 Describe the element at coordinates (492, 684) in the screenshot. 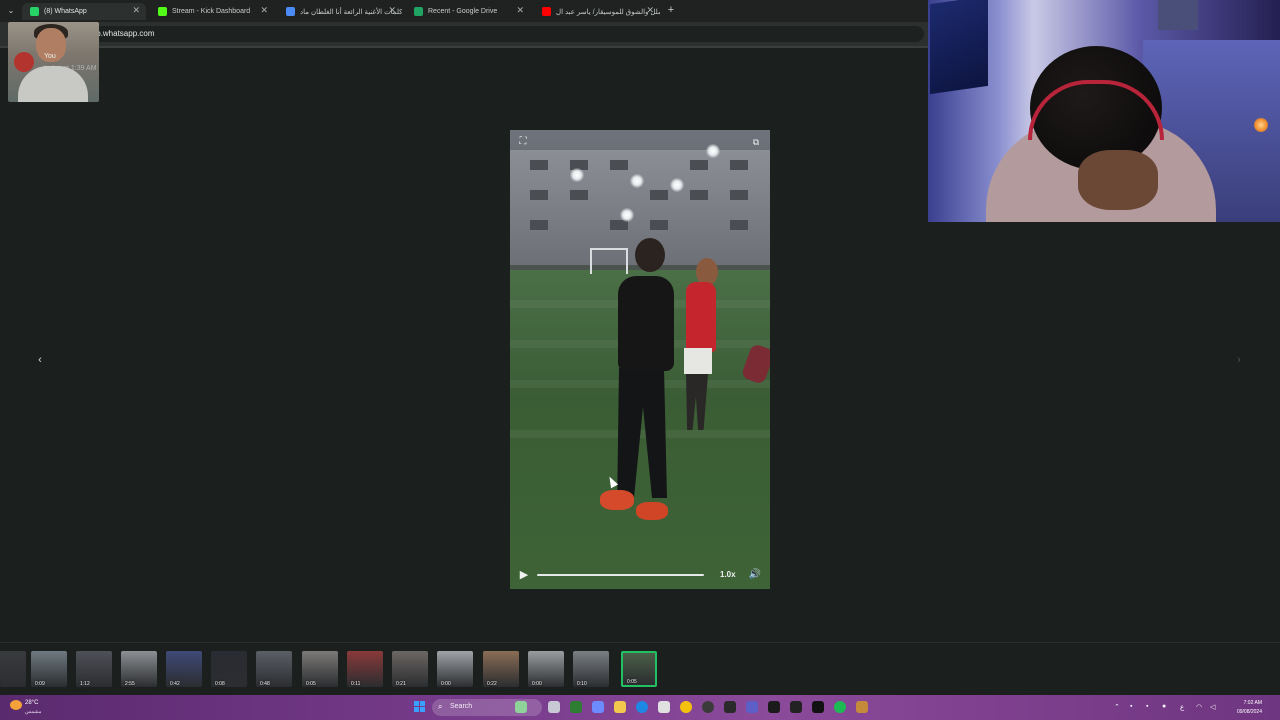

I see `thumbnail-duration: 0:22` at that location.